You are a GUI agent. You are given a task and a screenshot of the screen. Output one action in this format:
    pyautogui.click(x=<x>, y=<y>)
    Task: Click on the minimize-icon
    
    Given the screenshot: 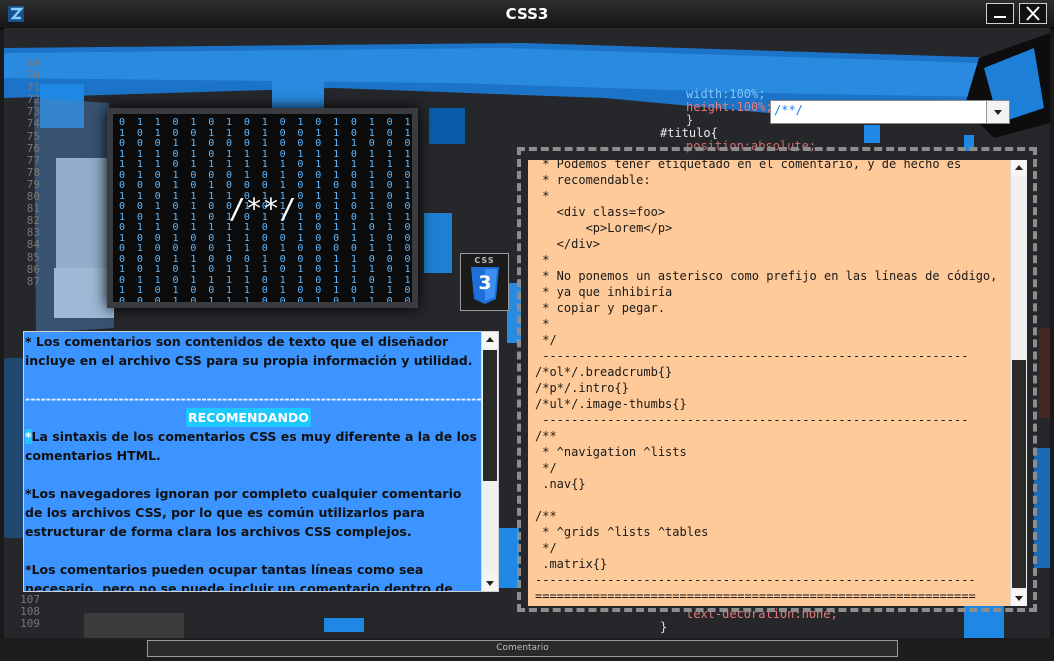 What is the action you would take?
    pyautogui.click(x=1000, y=17)
    